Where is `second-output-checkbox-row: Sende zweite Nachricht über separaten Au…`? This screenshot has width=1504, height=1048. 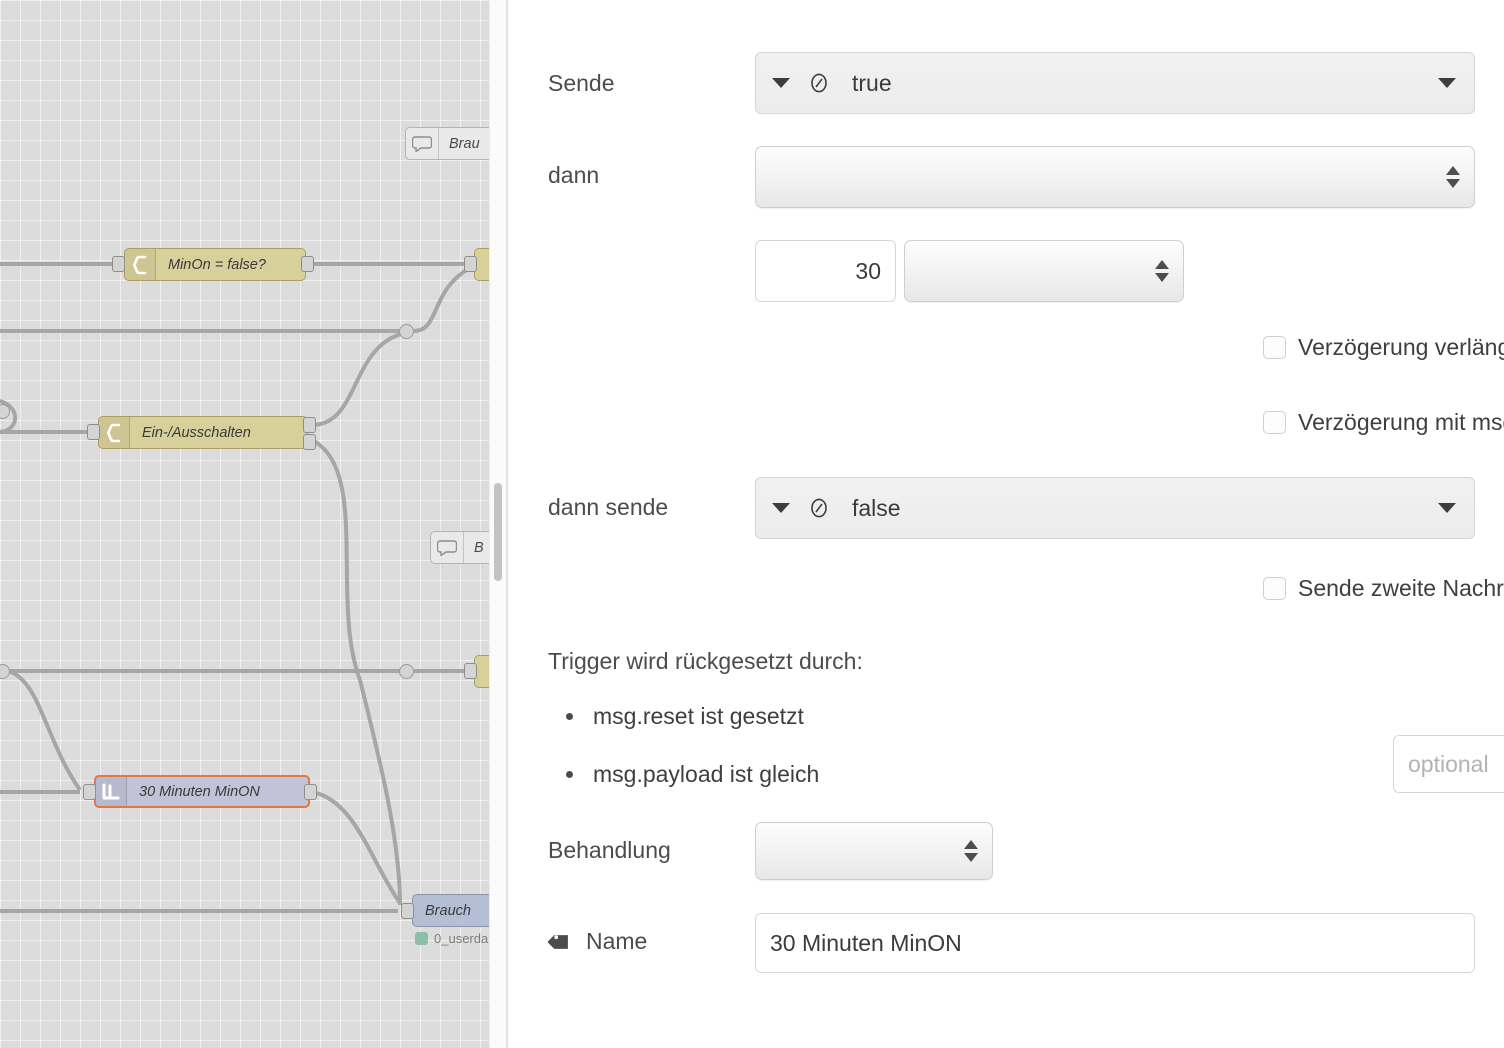 second-output-checkbox-row: Sende zweite Nachricht über separaten Au… is located at coordinates (1383, 588).